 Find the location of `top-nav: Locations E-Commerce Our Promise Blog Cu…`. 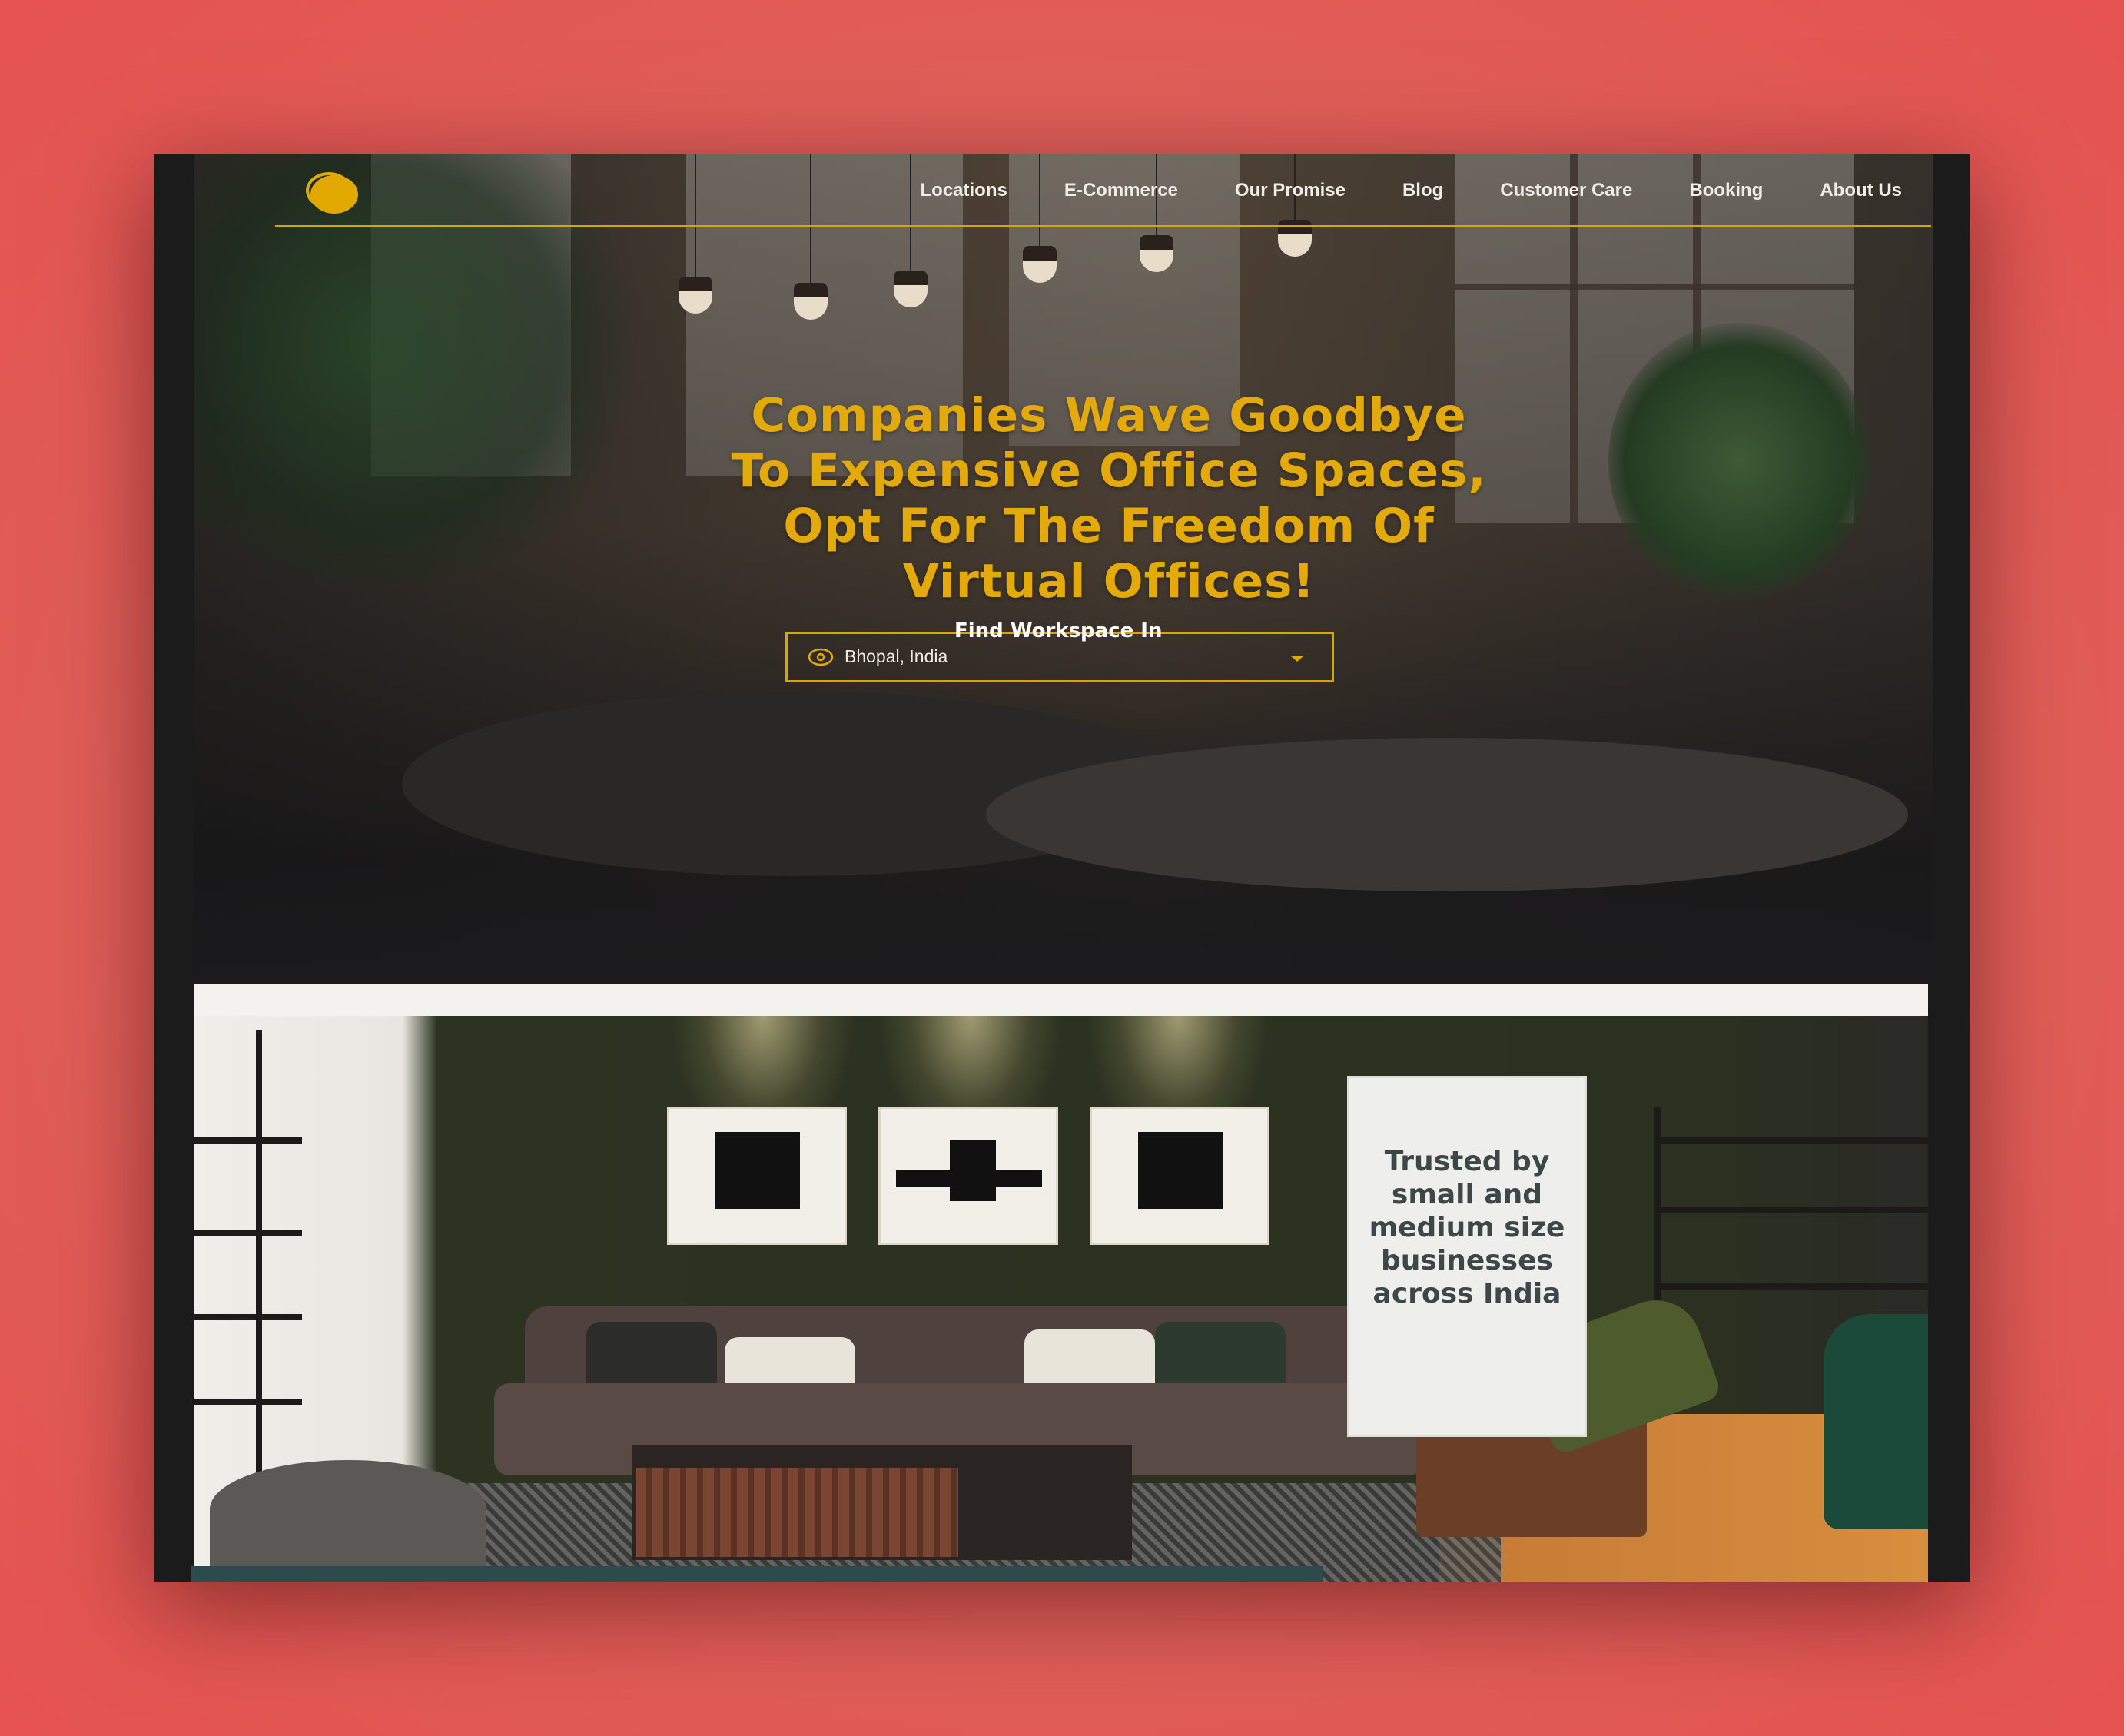

top-nav: Locations E-Commerce Our Promise Blog Cu… is located at coordinates (1064, 191).